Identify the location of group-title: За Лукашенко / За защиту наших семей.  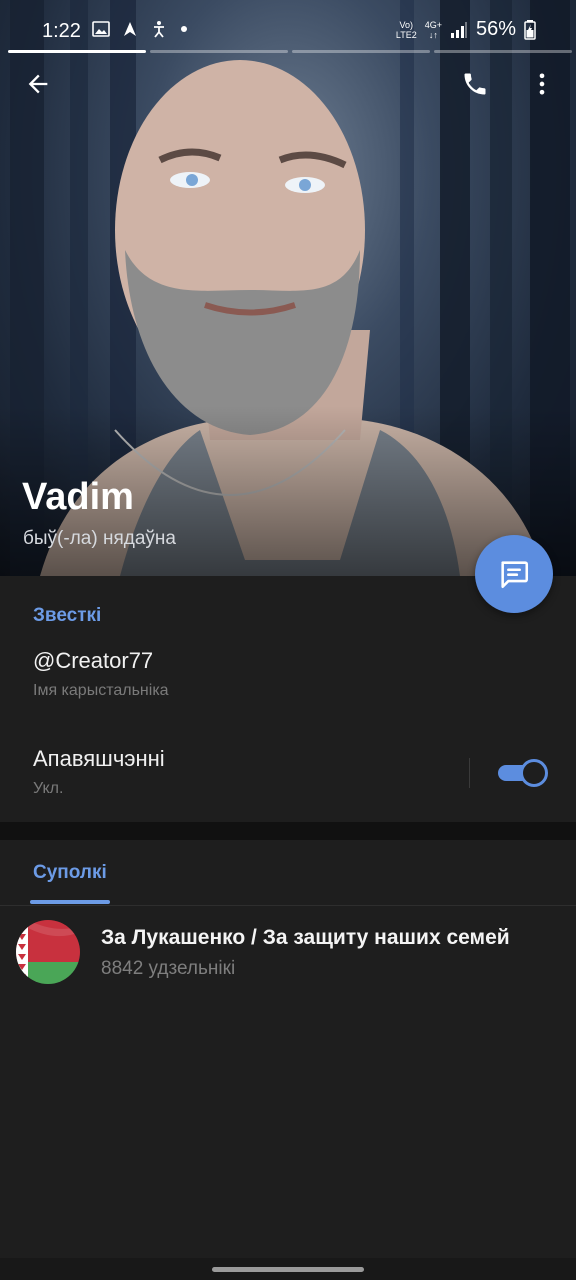
(305, 937).